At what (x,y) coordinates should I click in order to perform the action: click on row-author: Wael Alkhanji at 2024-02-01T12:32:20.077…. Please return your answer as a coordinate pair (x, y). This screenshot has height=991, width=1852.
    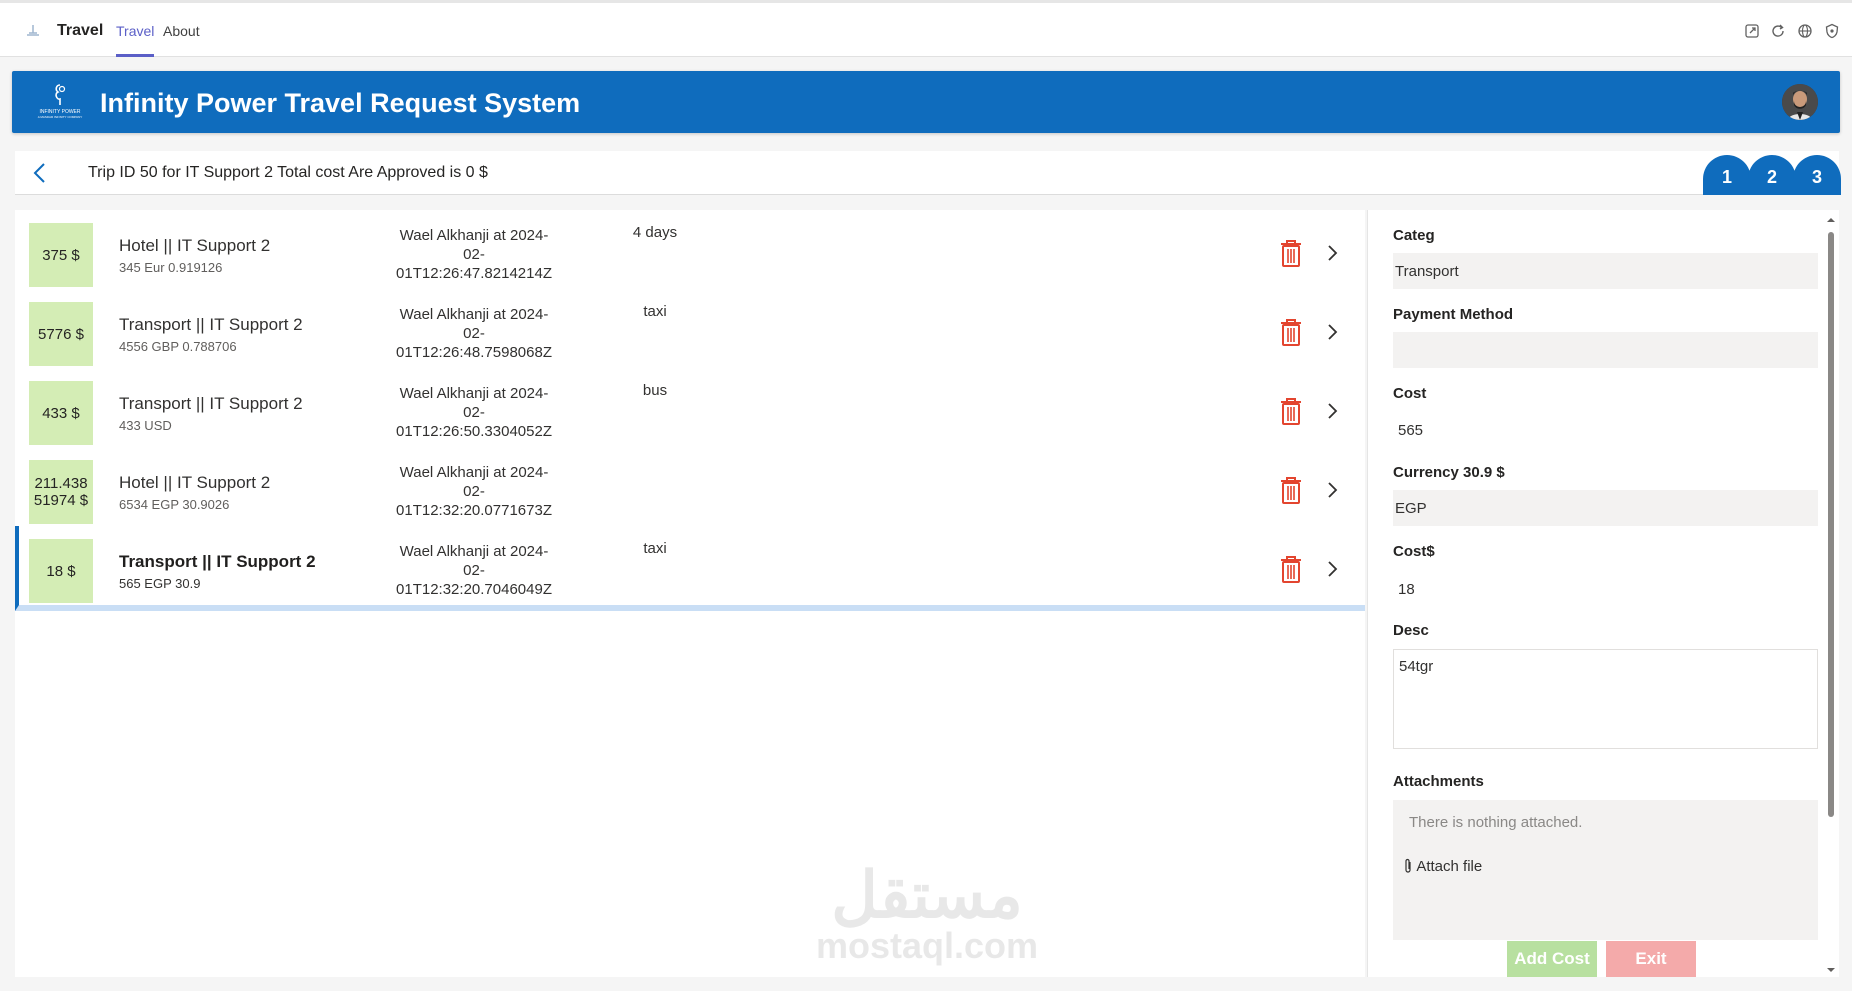
    Looking at the image, I should click on (474, 491).